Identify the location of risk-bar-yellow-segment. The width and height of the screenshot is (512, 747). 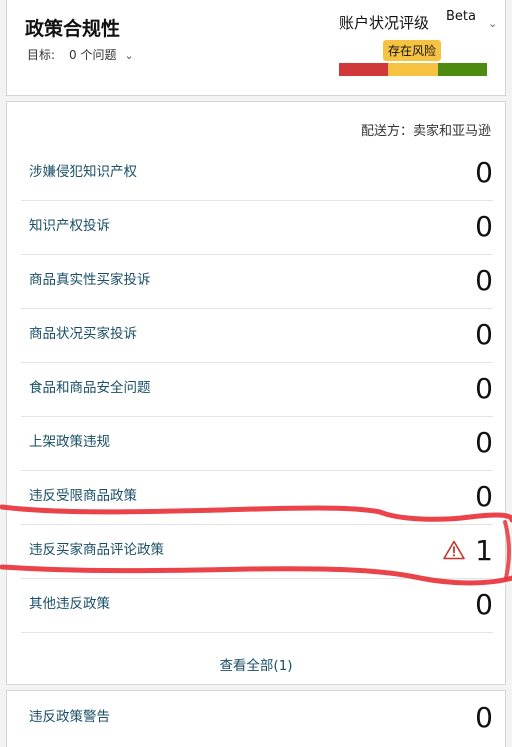
(413, 69).